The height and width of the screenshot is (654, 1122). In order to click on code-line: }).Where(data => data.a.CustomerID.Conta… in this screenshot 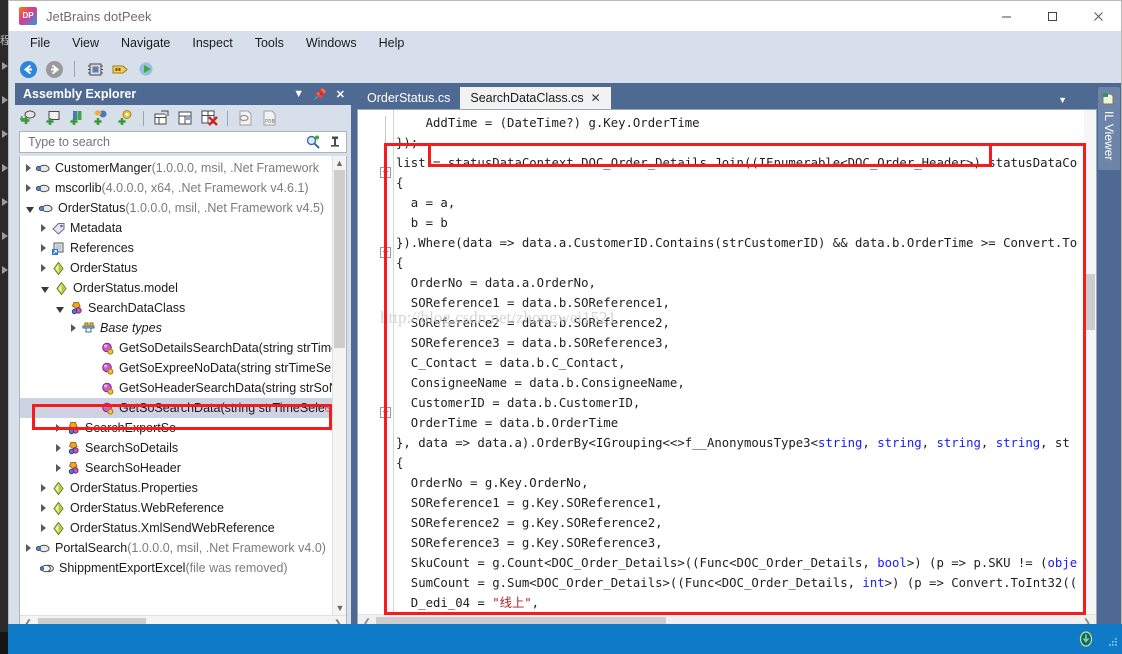, I will do `click(740, 243)`.